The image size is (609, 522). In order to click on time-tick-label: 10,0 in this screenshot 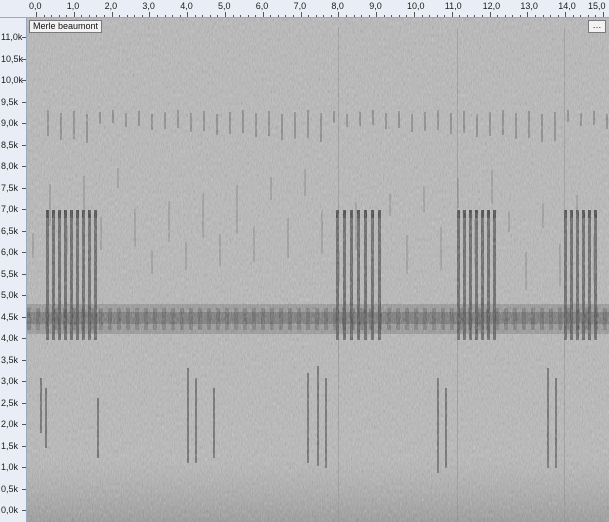, I will do `click(416, 6)`.